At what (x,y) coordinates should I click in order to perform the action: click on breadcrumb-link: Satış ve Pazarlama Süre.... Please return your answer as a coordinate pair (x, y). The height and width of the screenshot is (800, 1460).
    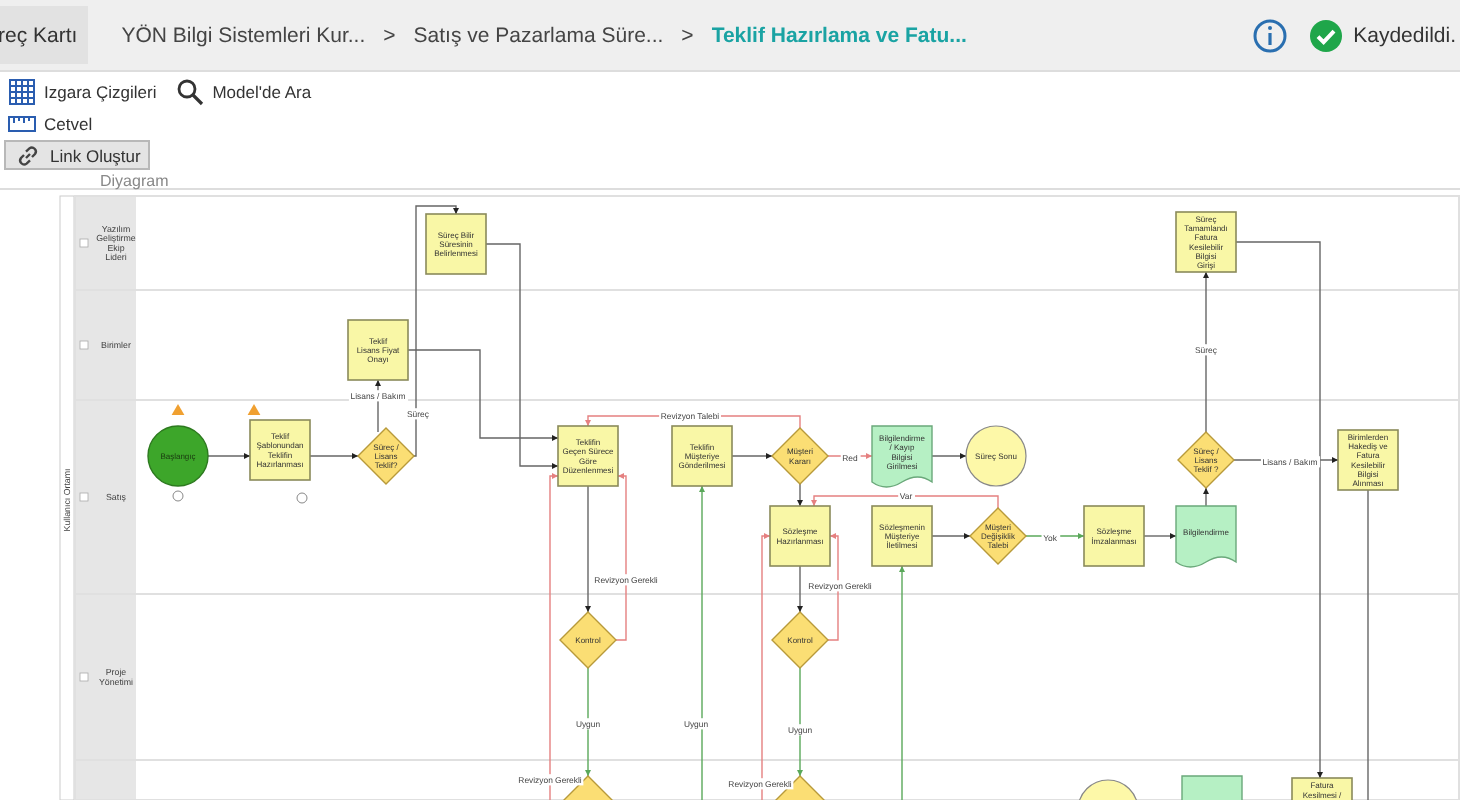
    Looking at the image, I should click on (538, 35).